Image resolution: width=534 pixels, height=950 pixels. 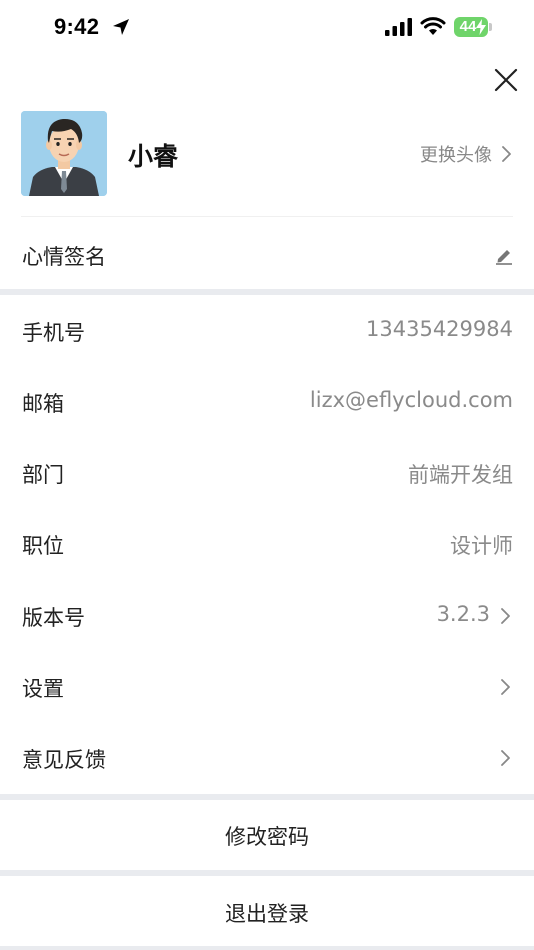 I want to click on email-value: lizx@eflycloud.com, so click(x=411, y=400).